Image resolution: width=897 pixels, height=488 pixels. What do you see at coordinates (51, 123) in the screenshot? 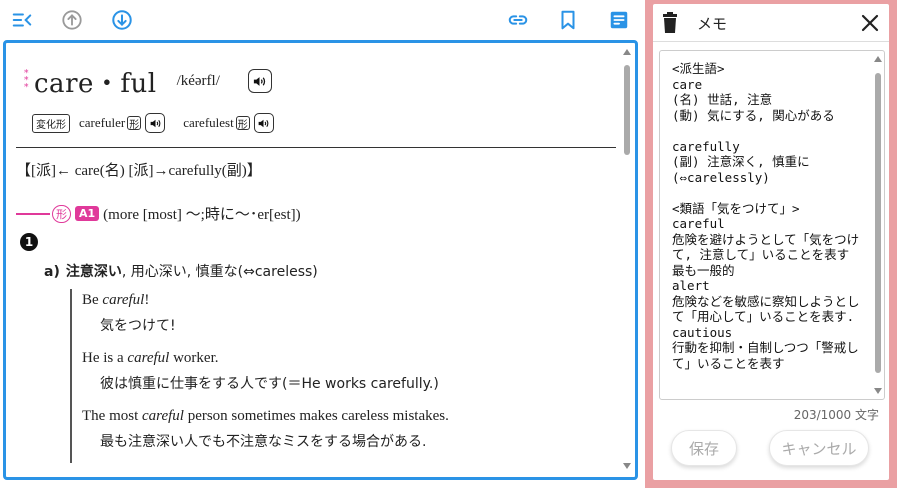
I see `inflection-label: 変化形` at bounding box center [51, 123].